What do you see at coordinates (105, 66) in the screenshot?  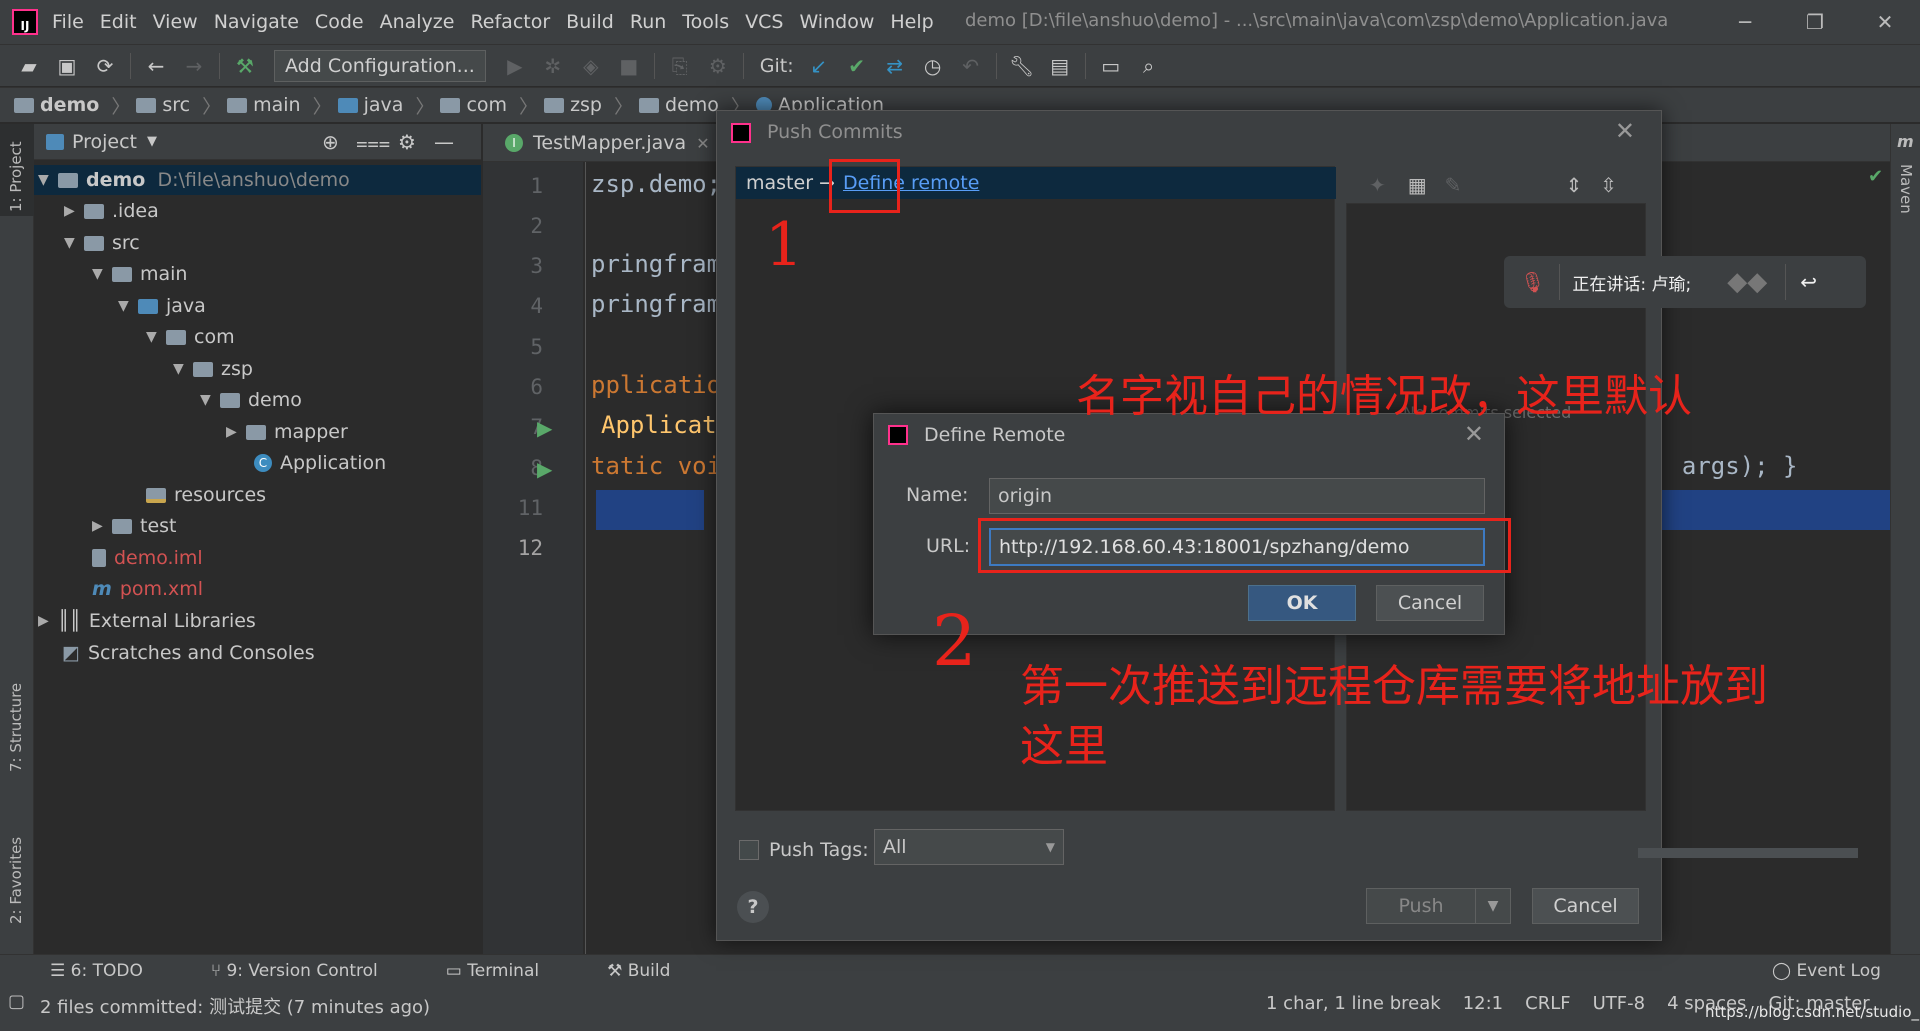 I see `sync-icon: ⟳` at bounding box center [105, 66].